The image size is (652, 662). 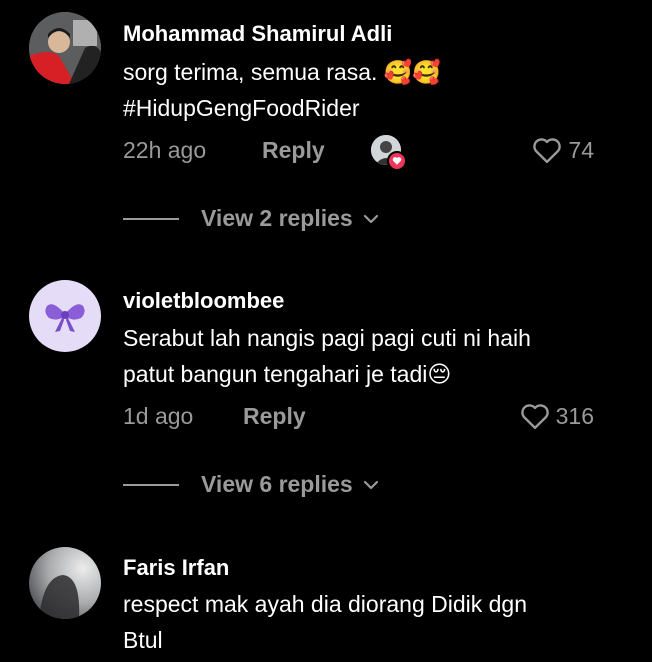 What do you see at coordinates (325, 604) in the screenshot?
I see `comment-text-line: respect mak ayah dia diorang Didik dgn` at bounding box center [325, 604].